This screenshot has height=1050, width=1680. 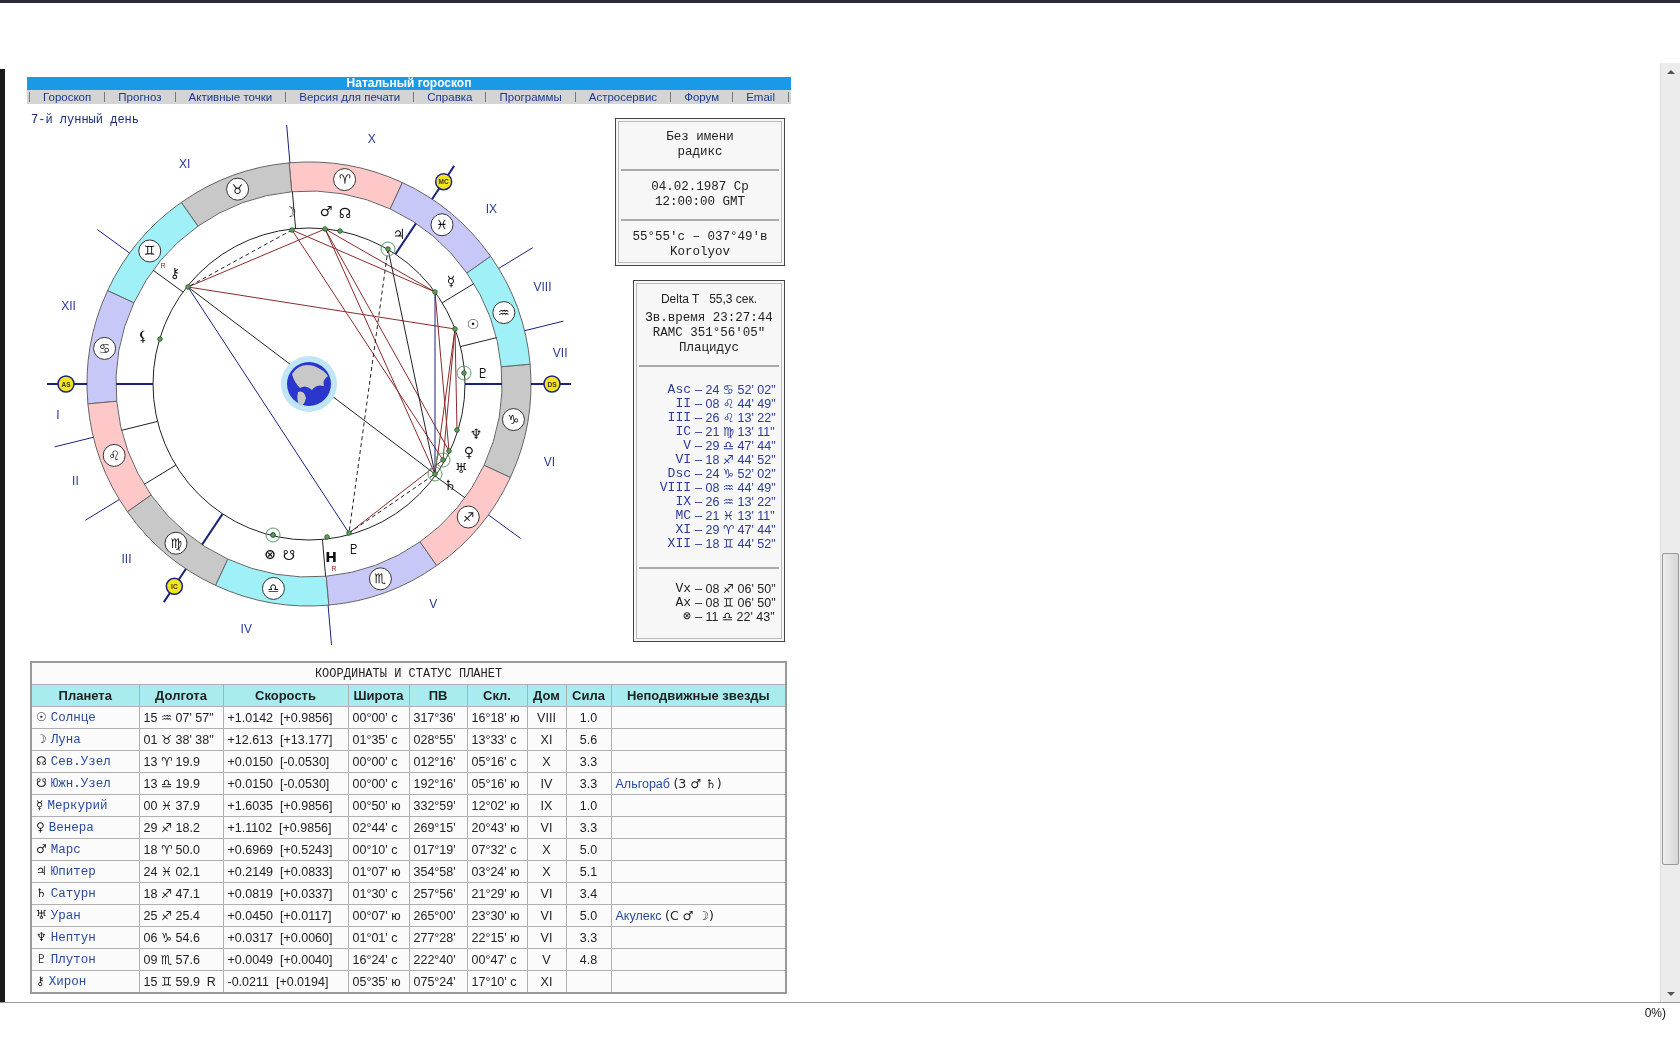 What do you see at coordinates (80, 762) in the screenshot?
I see `planet-link: Сев.Узел` at bounding box center [80, 762].